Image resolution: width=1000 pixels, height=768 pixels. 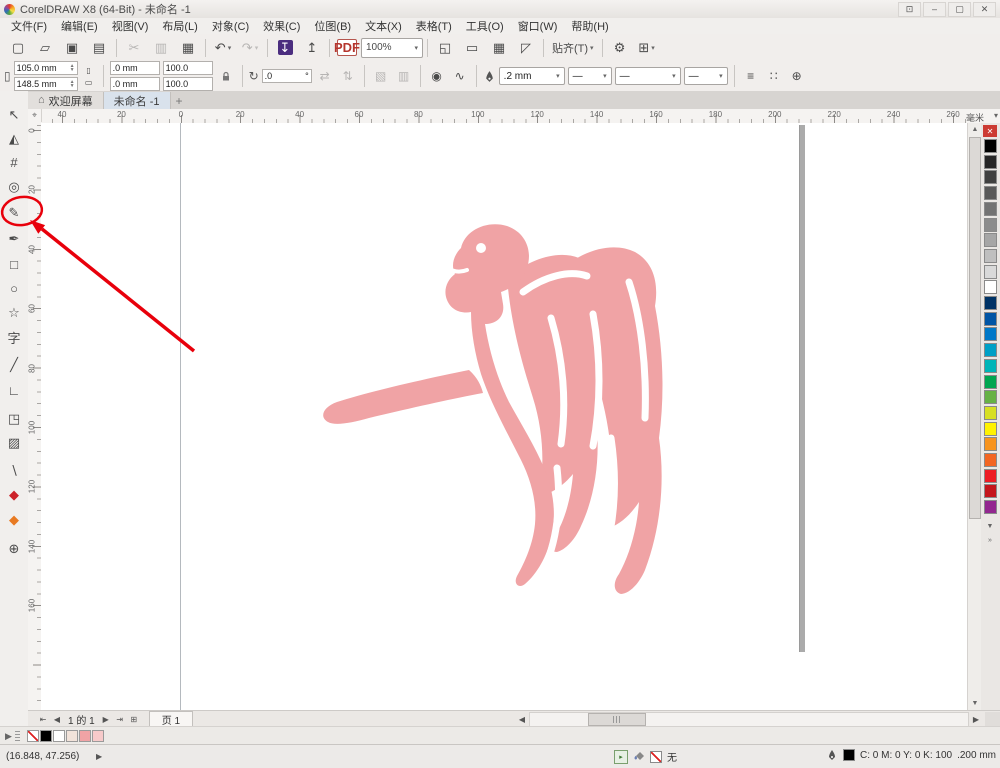 What do you see at coordinates (285, 48) in the screenshot?
I see `import-button: ↧` at bounding box center [285, 48].